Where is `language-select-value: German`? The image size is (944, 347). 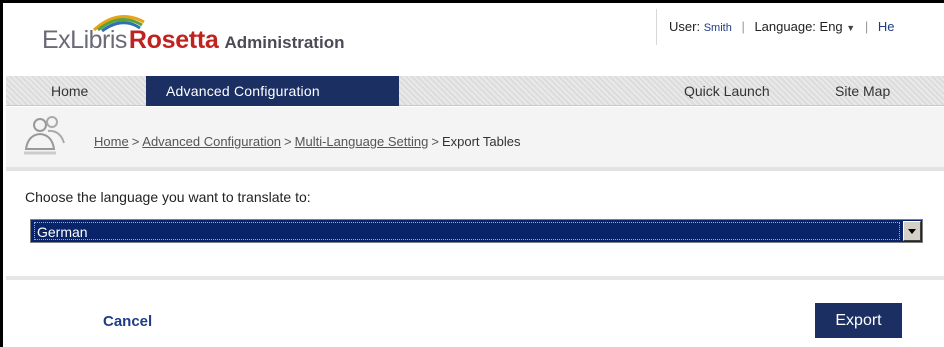
language-select-value: German is located at coordinates (467, 231).